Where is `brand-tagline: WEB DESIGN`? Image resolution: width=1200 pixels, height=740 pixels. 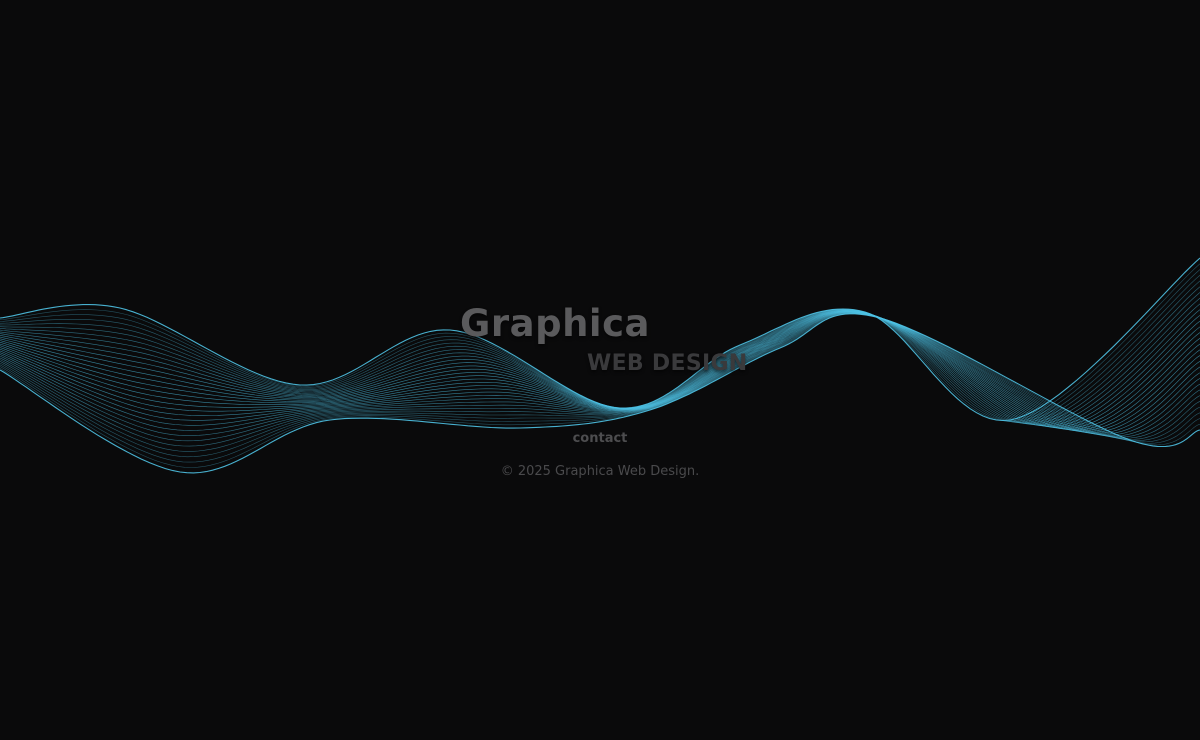 brand-tagline: WEB DESIGN is located at coordinates (667, 363).